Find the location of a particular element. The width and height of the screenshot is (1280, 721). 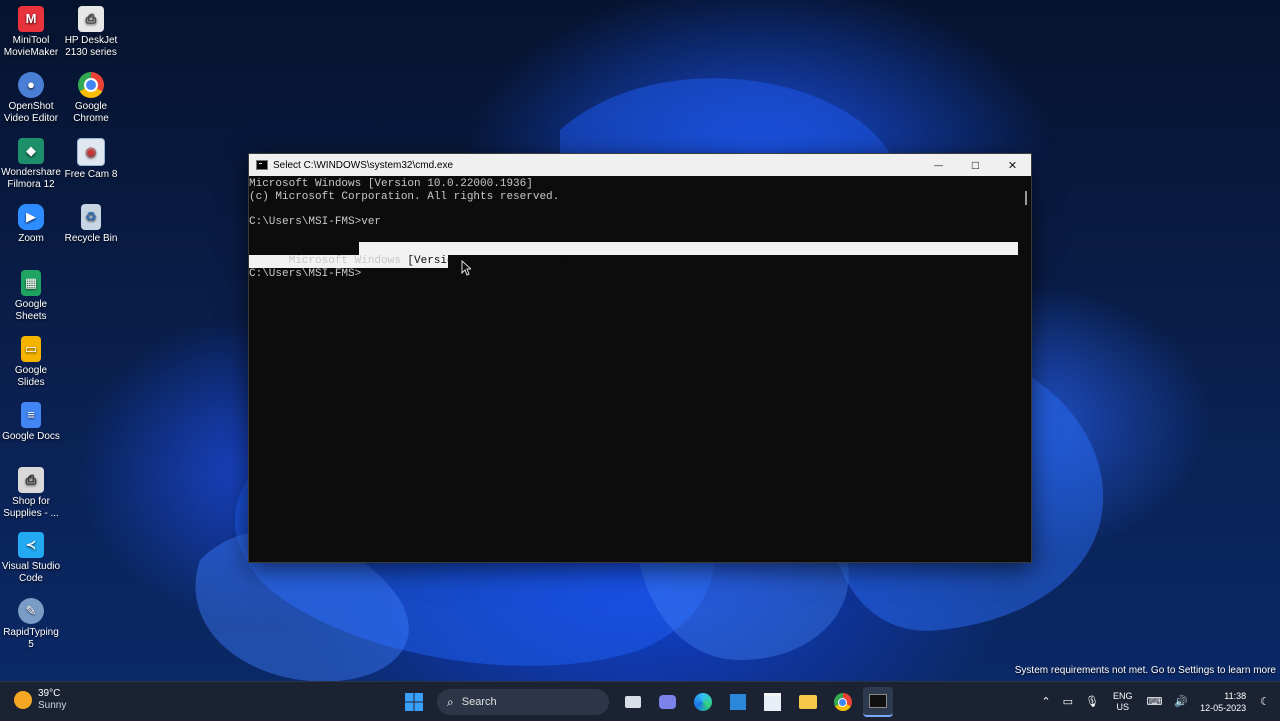

desktop-icon-google-docs: ≡ Google Docs is located at coordinates (31, 422).